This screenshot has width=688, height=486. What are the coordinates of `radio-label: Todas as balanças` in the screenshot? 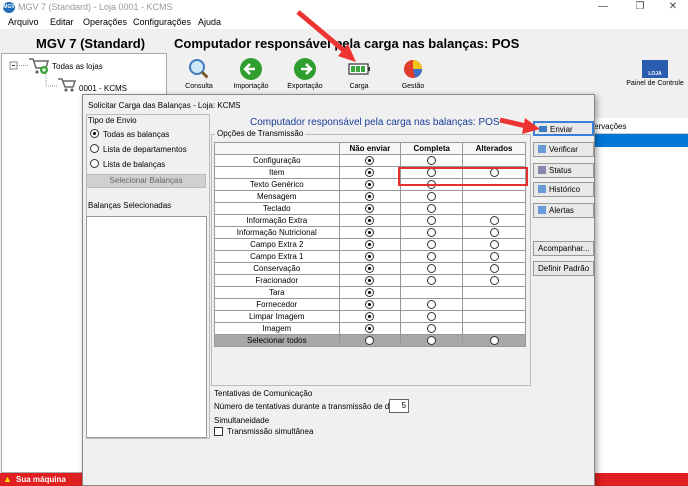 It's located at (136, 134).